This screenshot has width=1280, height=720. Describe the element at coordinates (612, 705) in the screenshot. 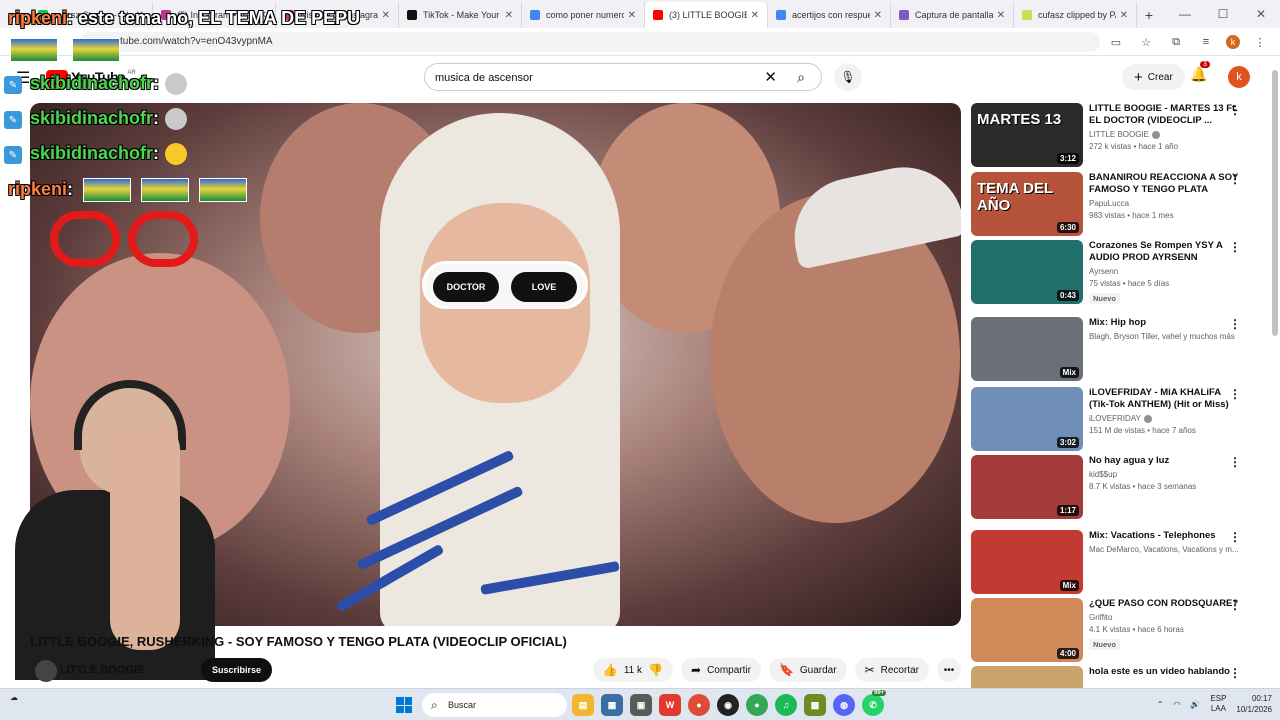

I see `app-icon: ▦` at that location.